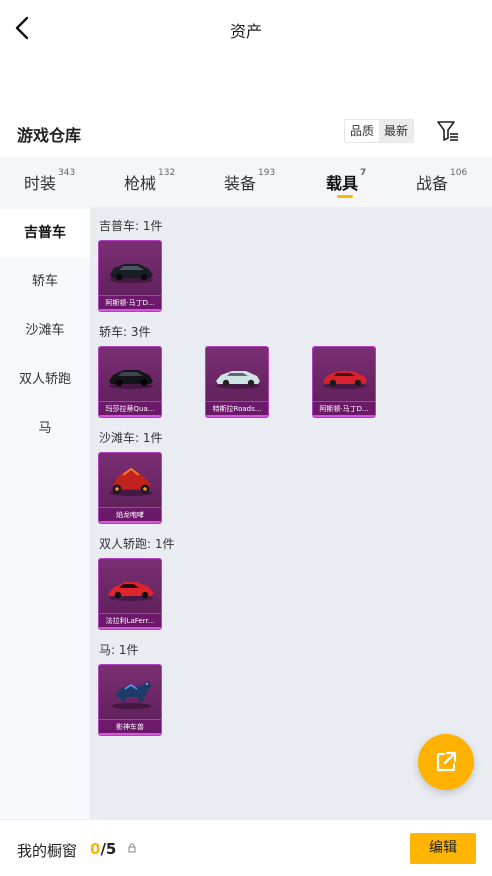  Describe the element at coordinates (246, 847) in the screenshot. I see `showcase-bar: 我的橱窗 0/5 编辑` at that location.